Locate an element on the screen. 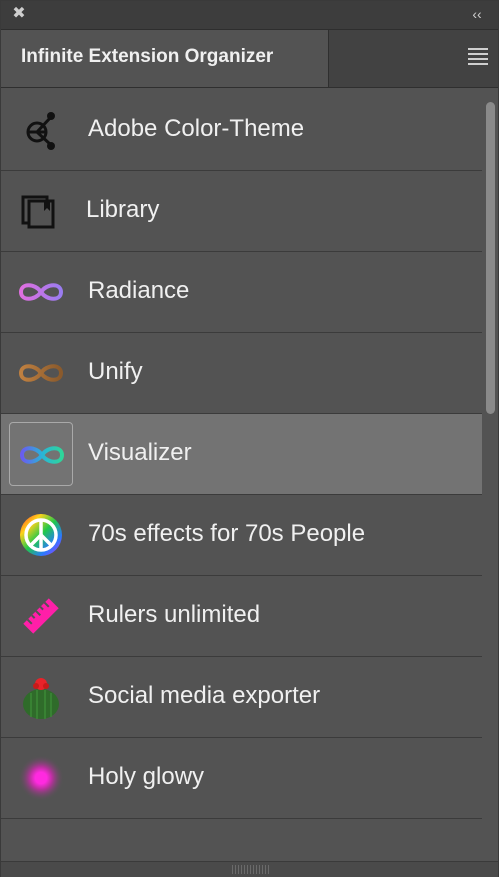  item-label: Holy glowy is located at coordinates (146, 776).